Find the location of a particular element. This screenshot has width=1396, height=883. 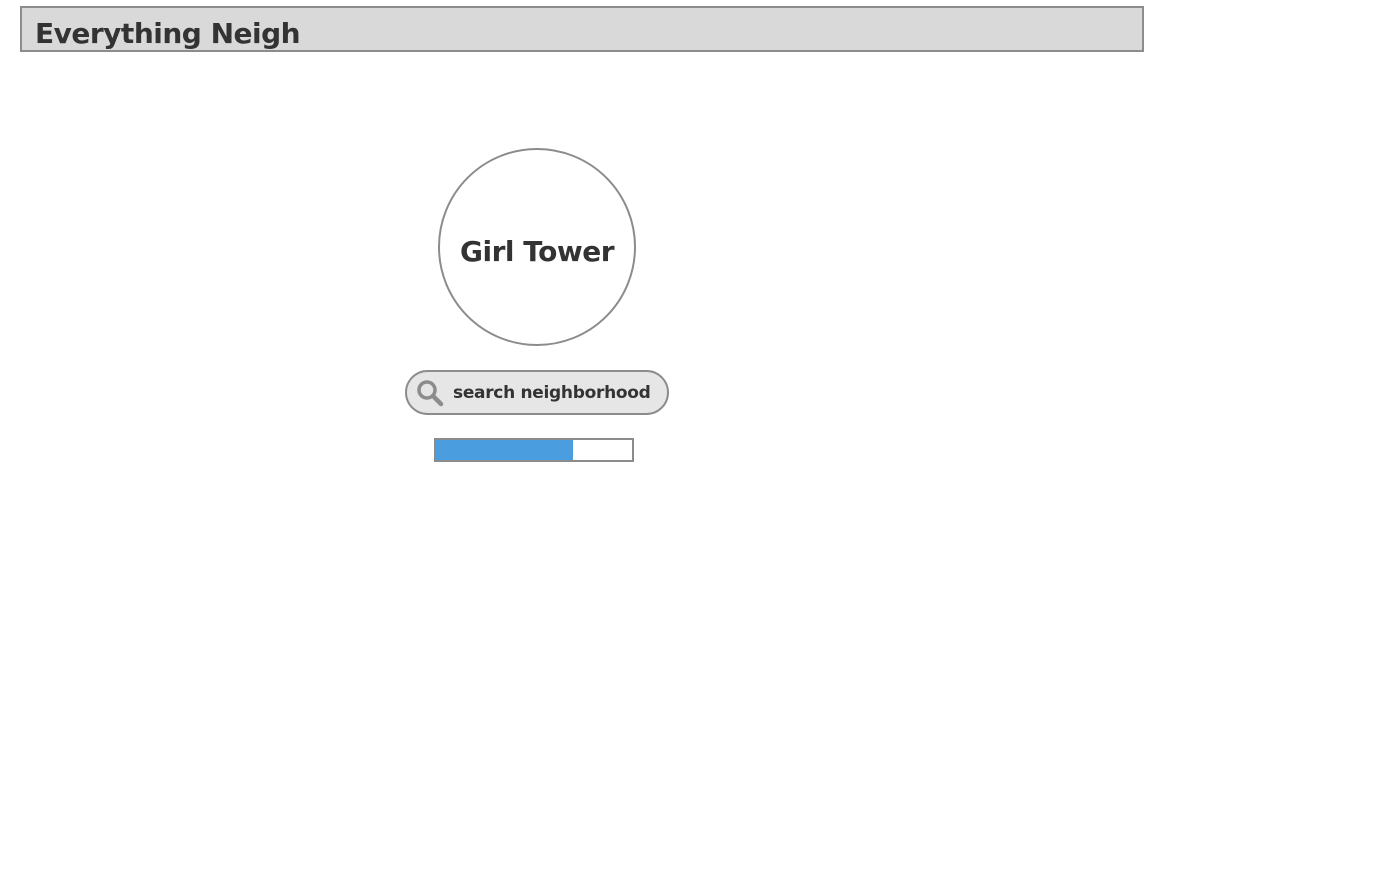

search-box is located at coordinates (537, 392).